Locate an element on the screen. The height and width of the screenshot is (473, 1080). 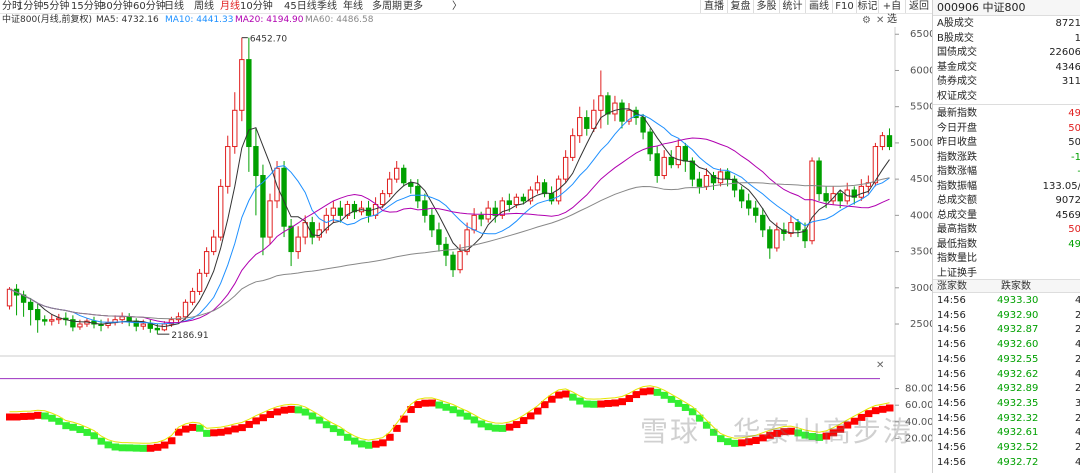
tick-row: 14:56 4933.30 4 is located at coordinates (1006, 300).